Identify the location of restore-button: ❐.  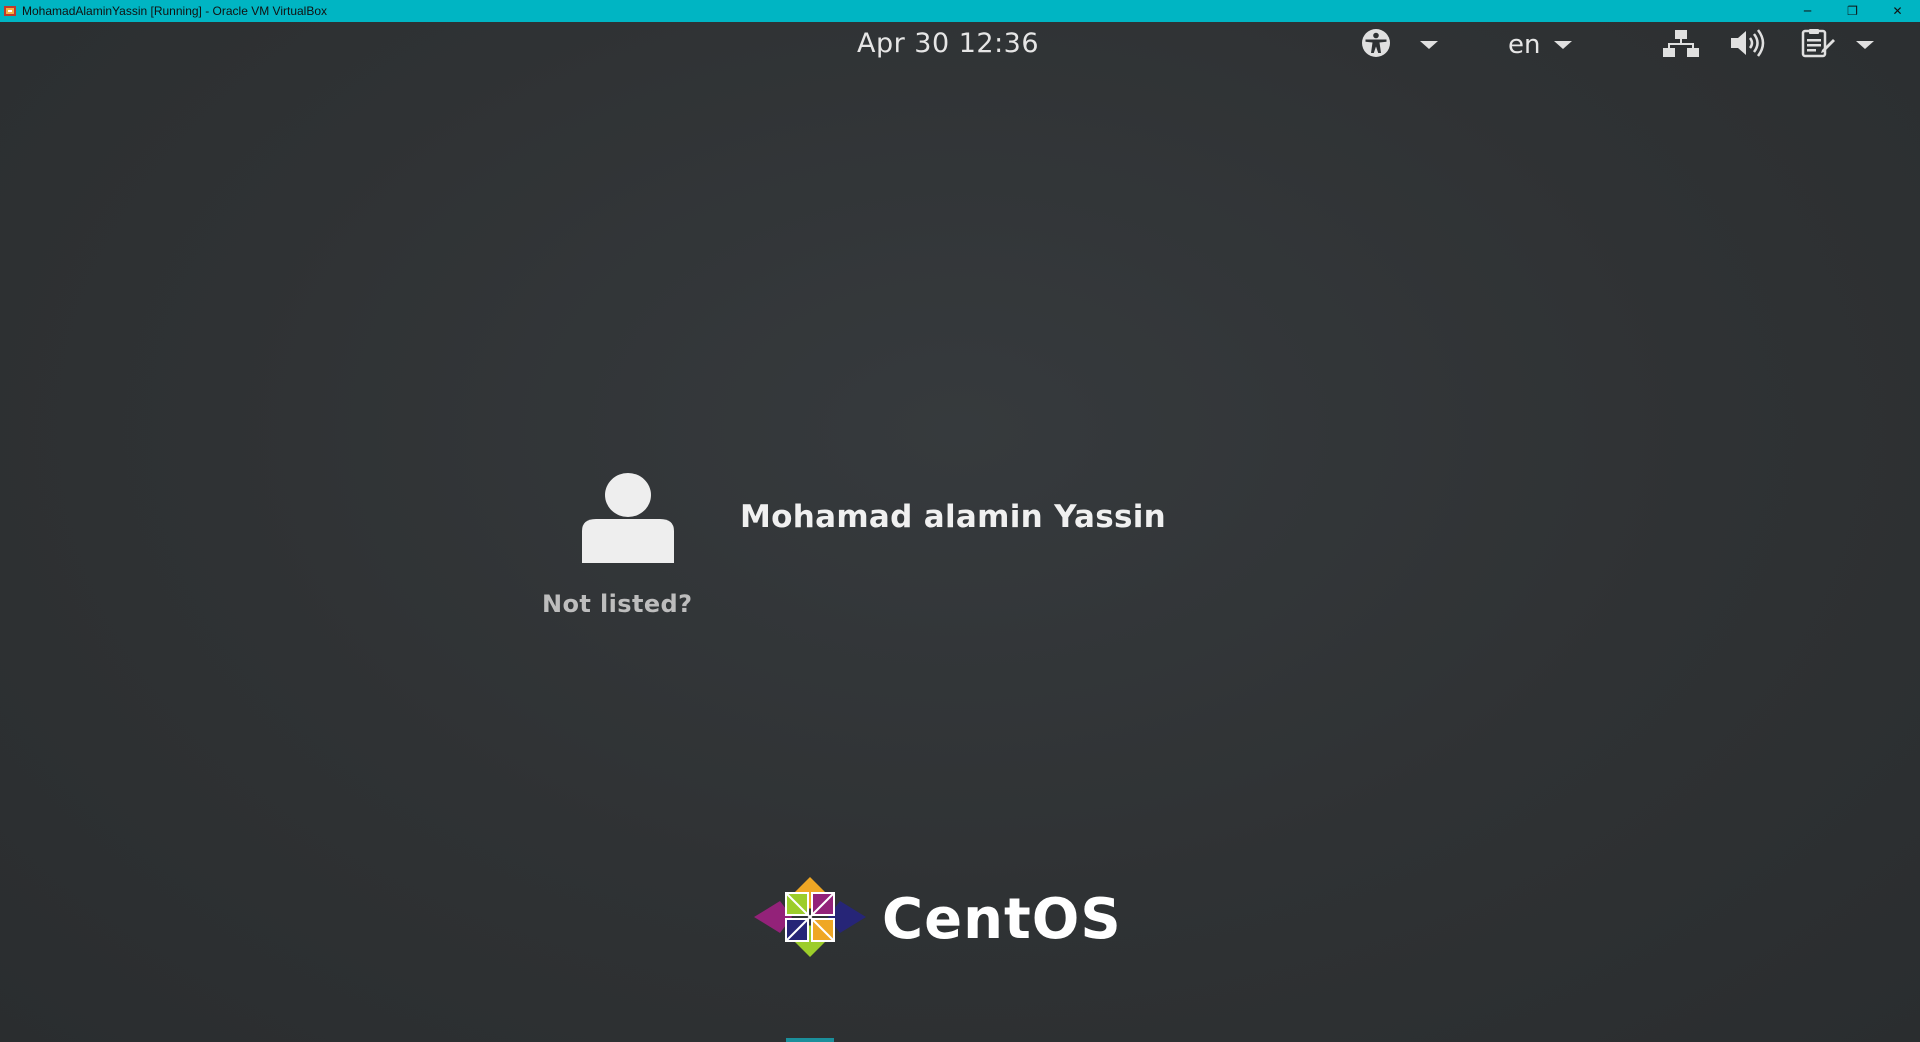
(1852, 11).